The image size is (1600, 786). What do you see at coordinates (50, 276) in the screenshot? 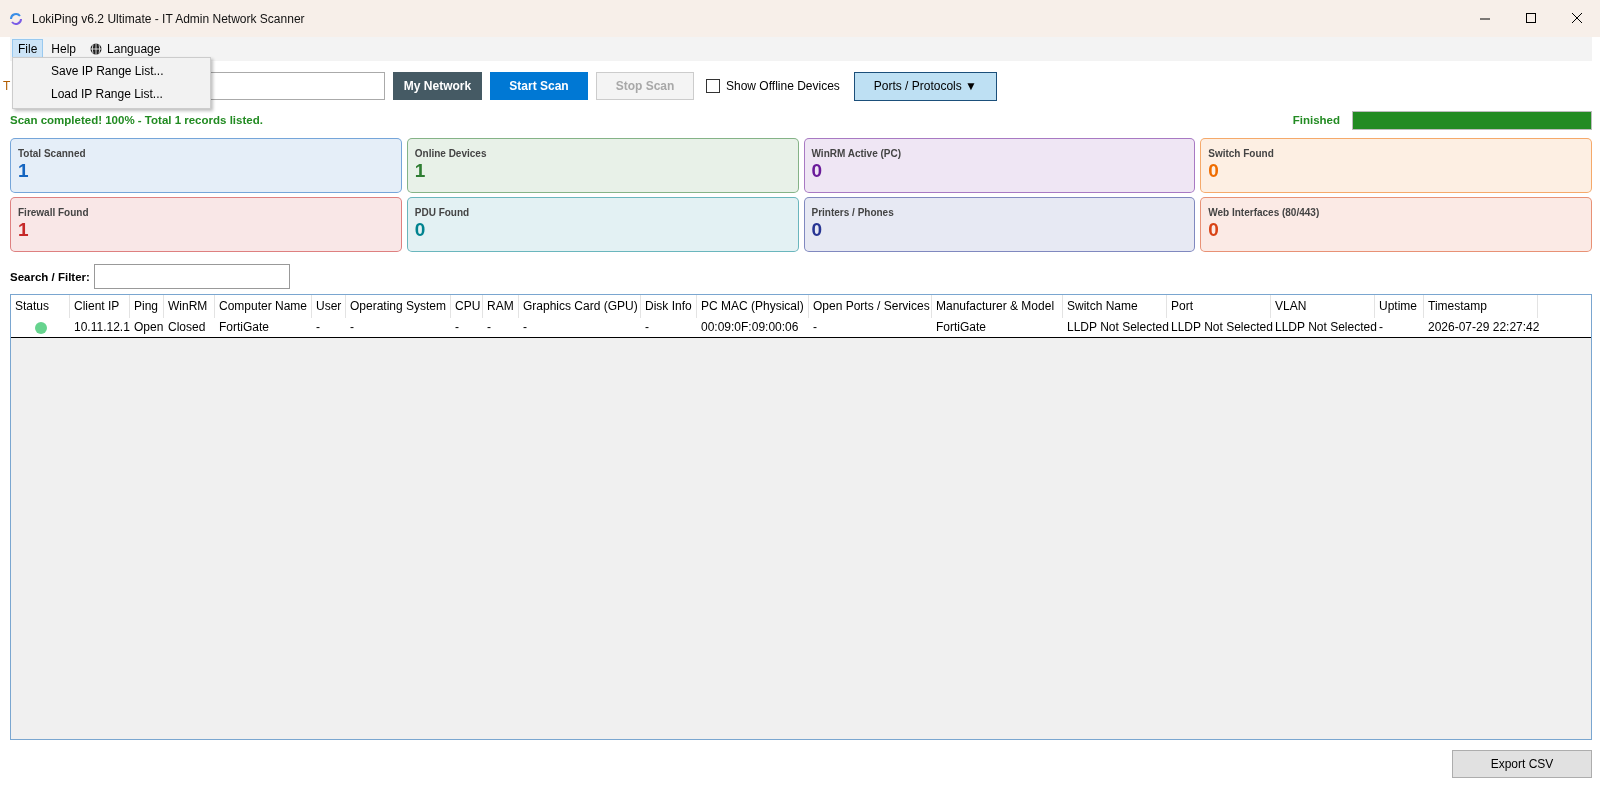
I see `search-label: Search / Filter:` at bounding box center [50, 276].